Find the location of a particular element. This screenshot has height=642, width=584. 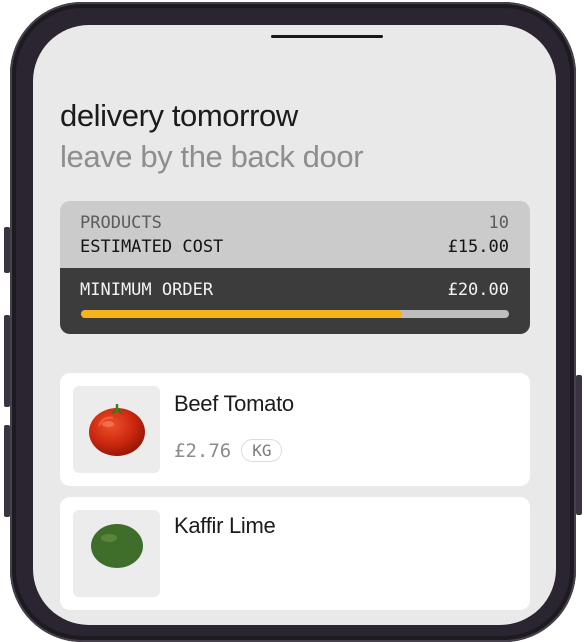

page-title: delivery tomorrow is located at coordinates (179, 115).